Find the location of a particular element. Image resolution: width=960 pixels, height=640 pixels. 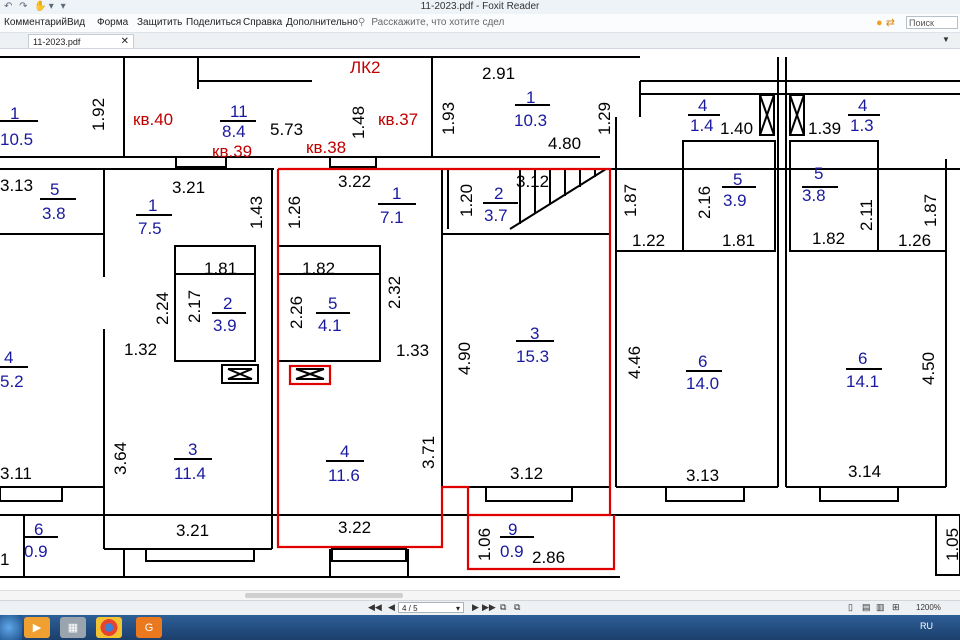

dimension: 1.39 is located at coordinates (824, 128).